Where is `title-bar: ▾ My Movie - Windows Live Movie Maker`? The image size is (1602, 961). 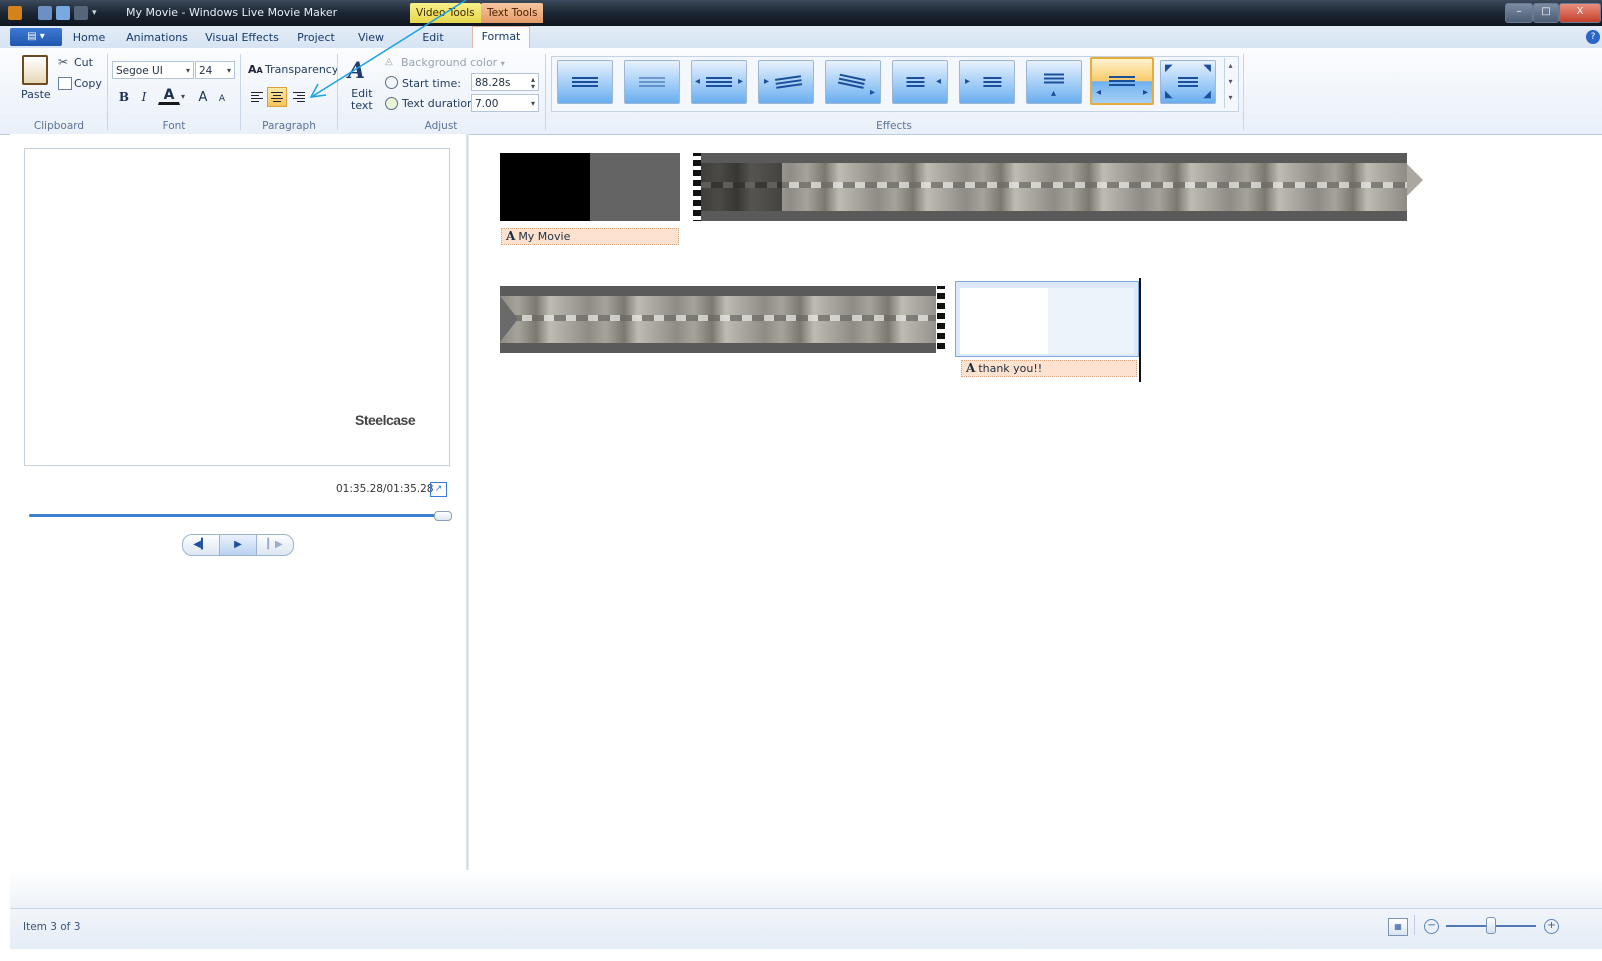 title-bar: ▾ My Movie - Windows Live Movie Maker is located at coordinates (801, 13).